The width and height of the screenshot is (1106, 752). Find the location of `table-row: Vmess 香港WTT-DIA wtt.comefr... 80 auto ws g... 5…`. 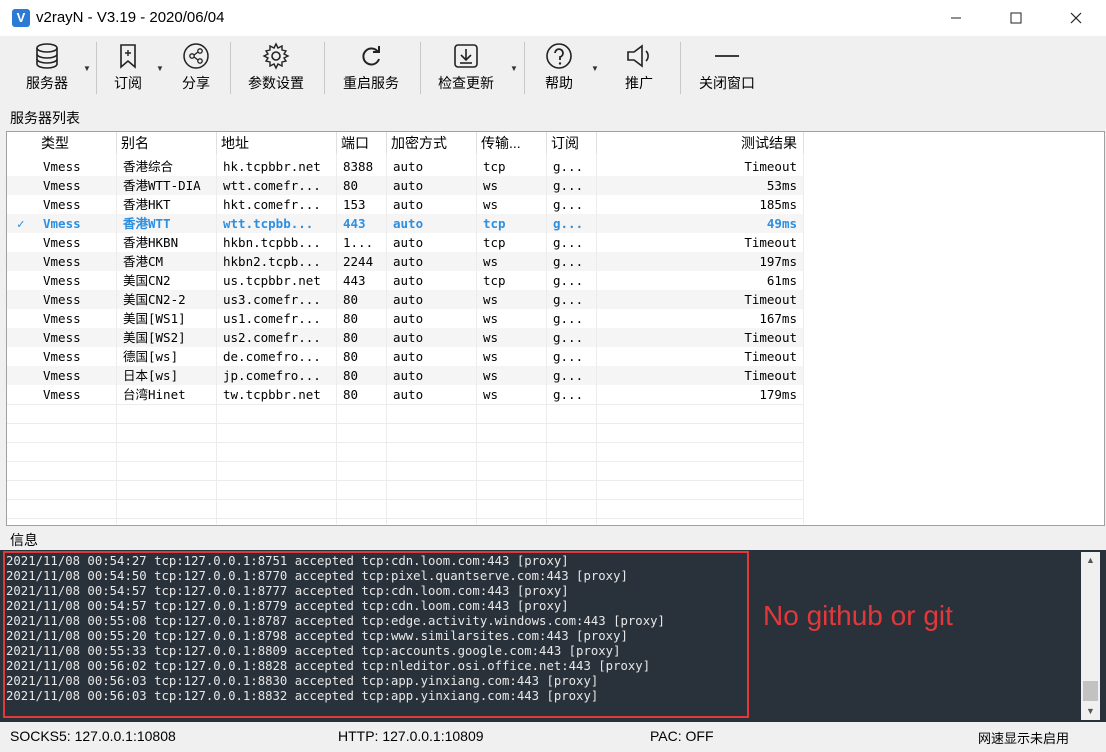

table-row: Vmess 香港WTT-DIA wtt.comefr... 80 auto ws g... 5… is located at coordinates (405, 185).